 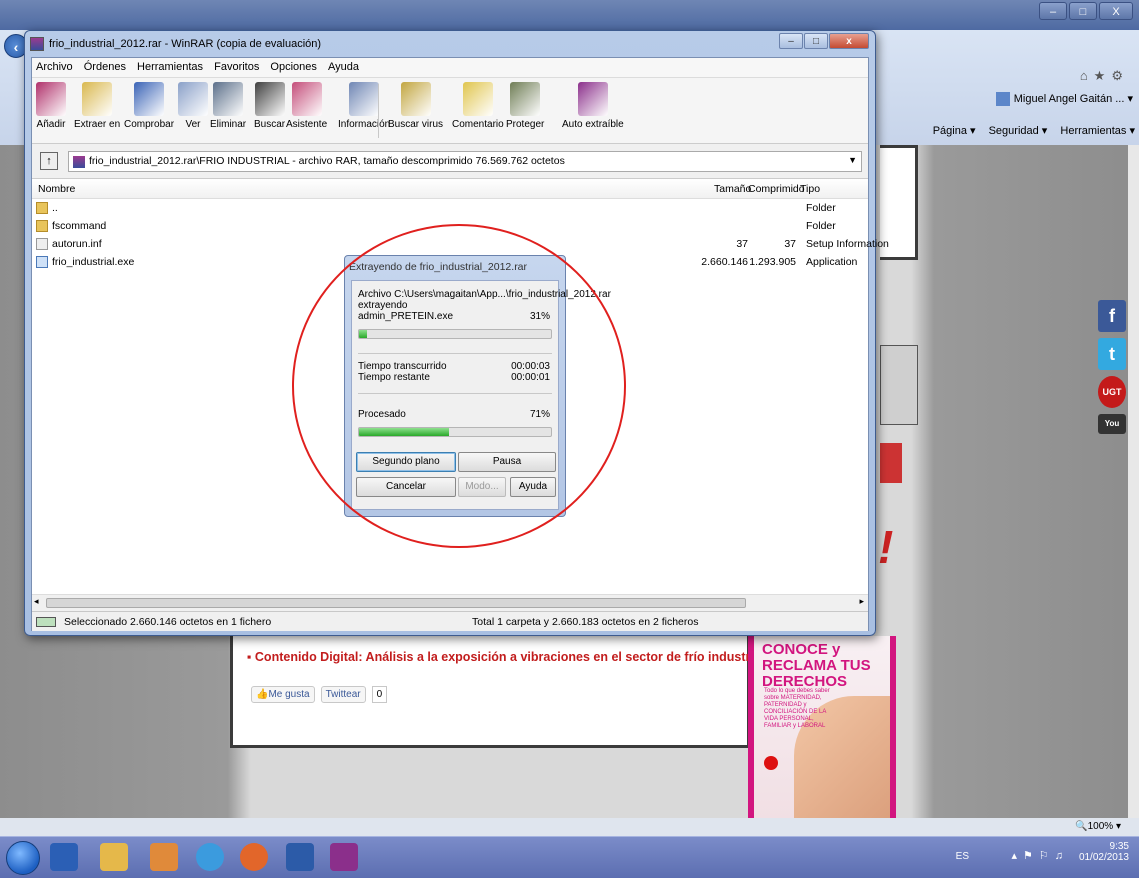 I want to click on scroll-right-icon: ▸, so click(x=861, y=601).